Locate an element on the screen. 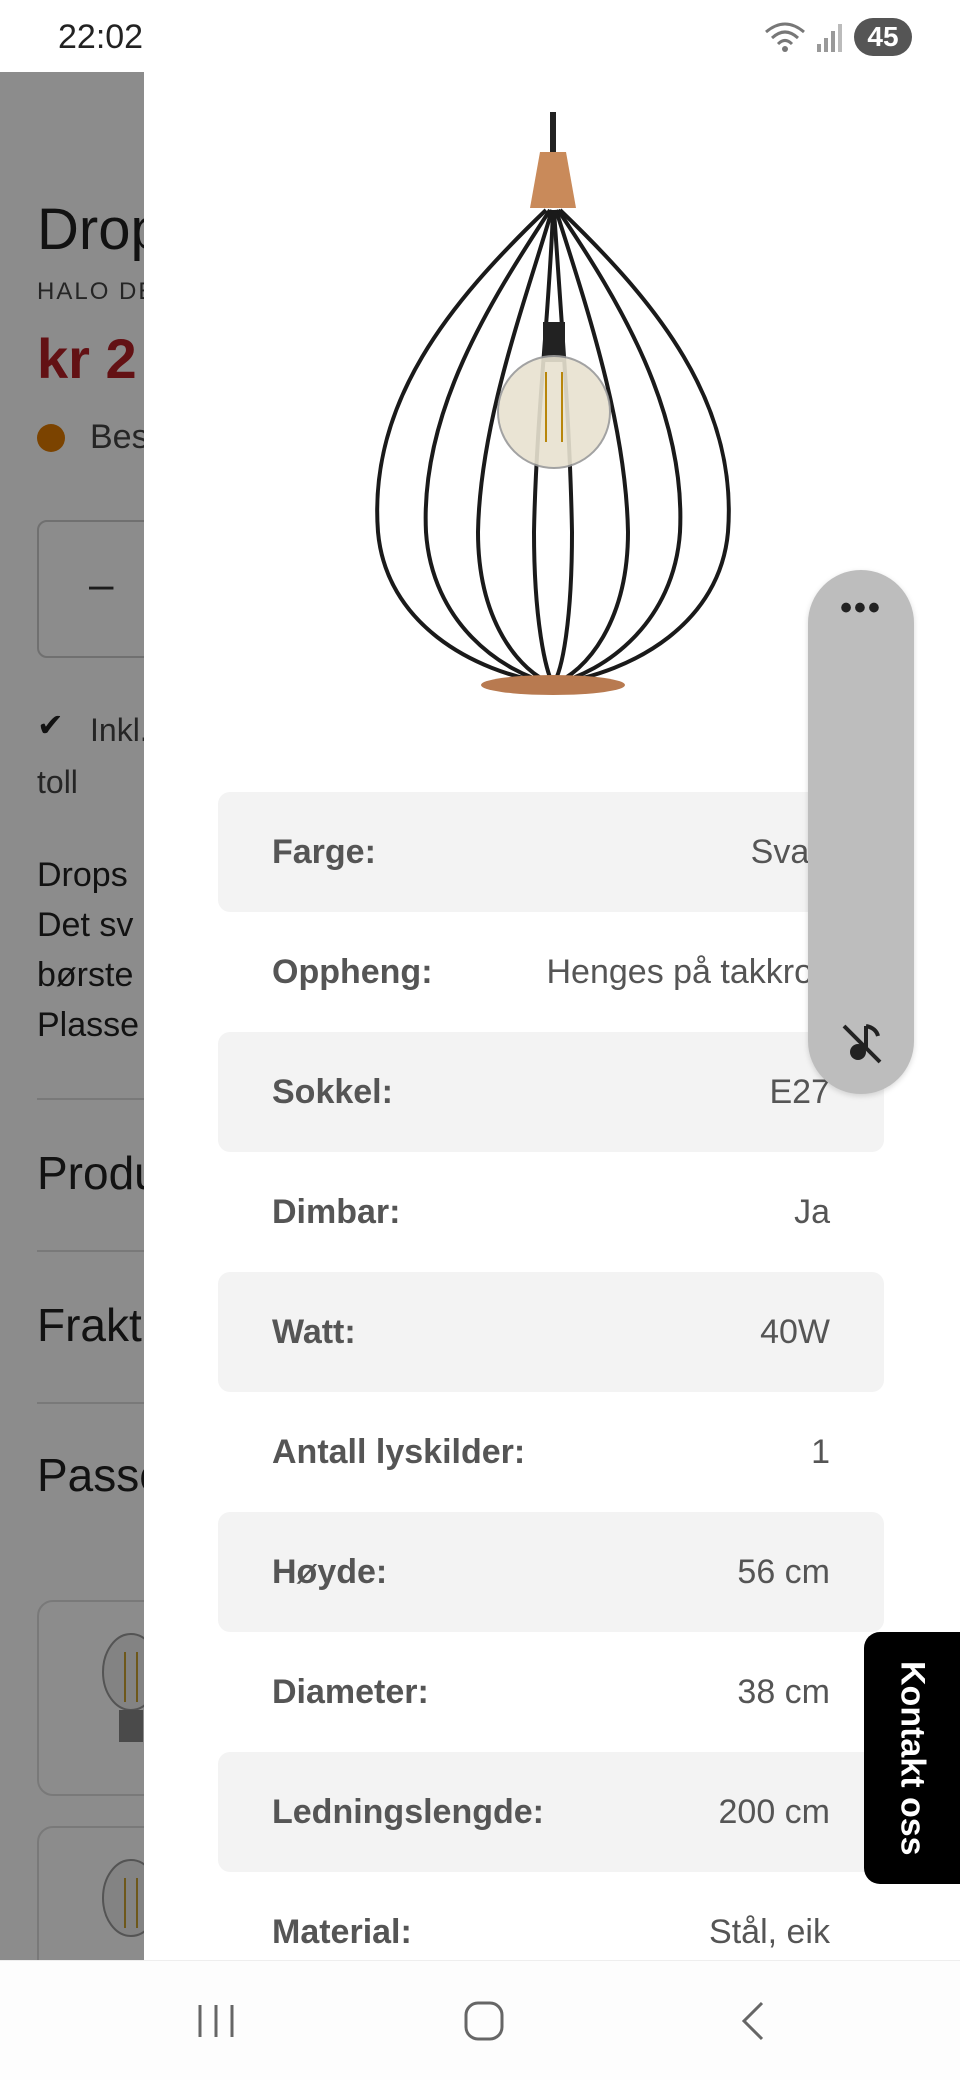 Image resolution: width=960 pixels, height=2080 pixels. spec-label: Farge: is located at coordinates (324, 851).